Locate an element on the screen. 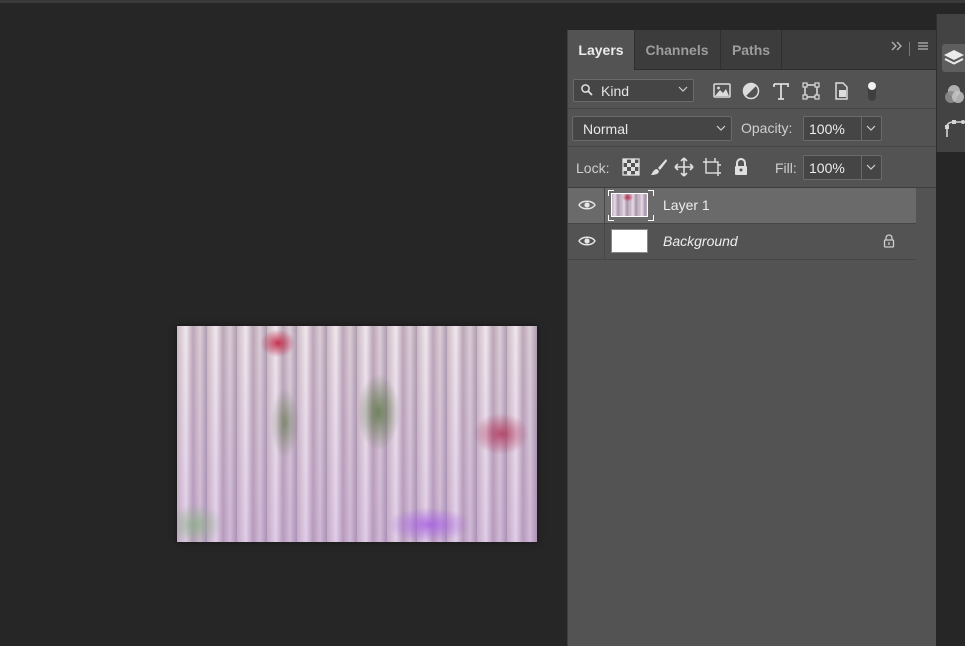 The width and height of the screenshot is (965, 646). layers-panel-button is located at coordinates (953, 58).